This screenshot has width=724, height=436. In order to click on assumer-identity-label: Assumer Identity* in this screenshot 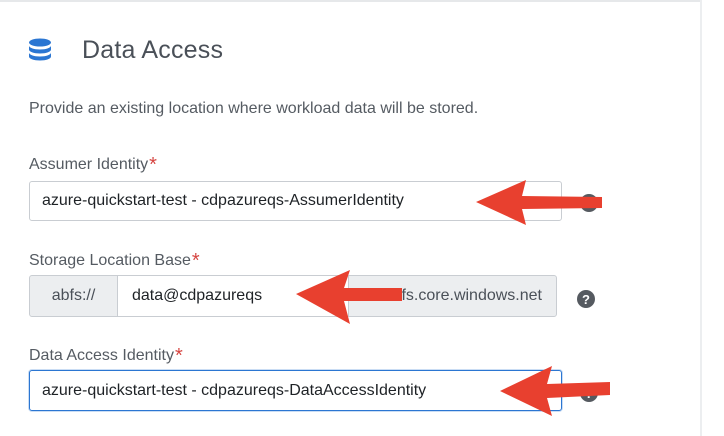, I will do `click(93, 164)`.